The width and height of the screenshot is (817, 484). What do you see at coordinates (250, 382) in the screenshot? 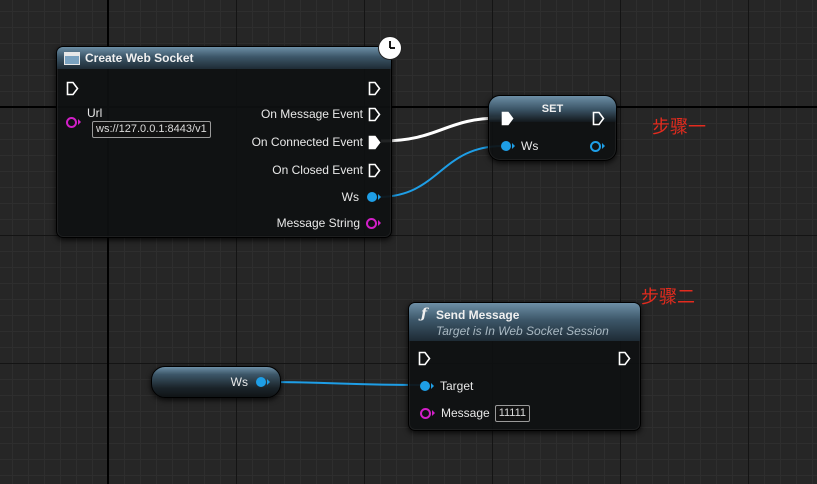
I see `ws-variable-output-row: Ws` at bounding box center [250, 382].